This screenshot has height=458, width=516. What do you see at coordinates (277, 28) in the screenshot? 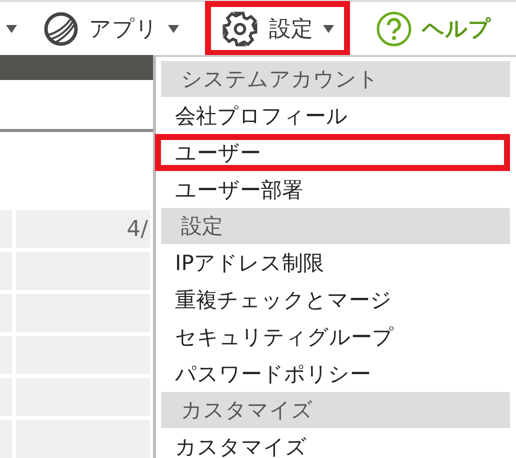
I see `nav-menu-item: 設定` at bounding box center [277, 28].